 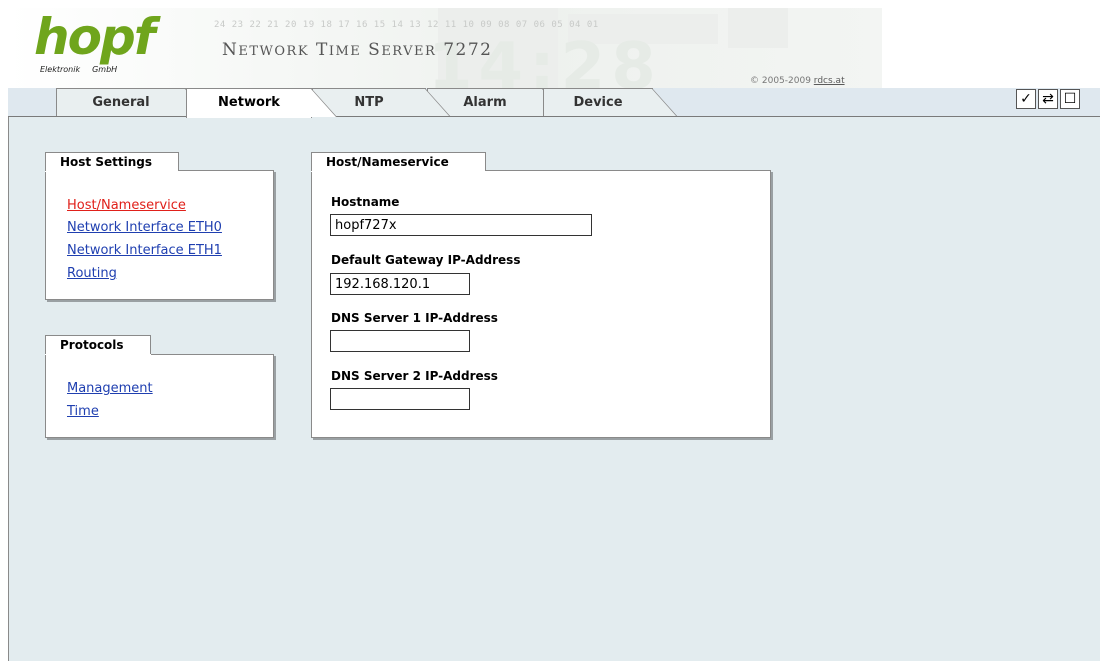 I want to click on tab-device: Device, so click(x=610, y=102).